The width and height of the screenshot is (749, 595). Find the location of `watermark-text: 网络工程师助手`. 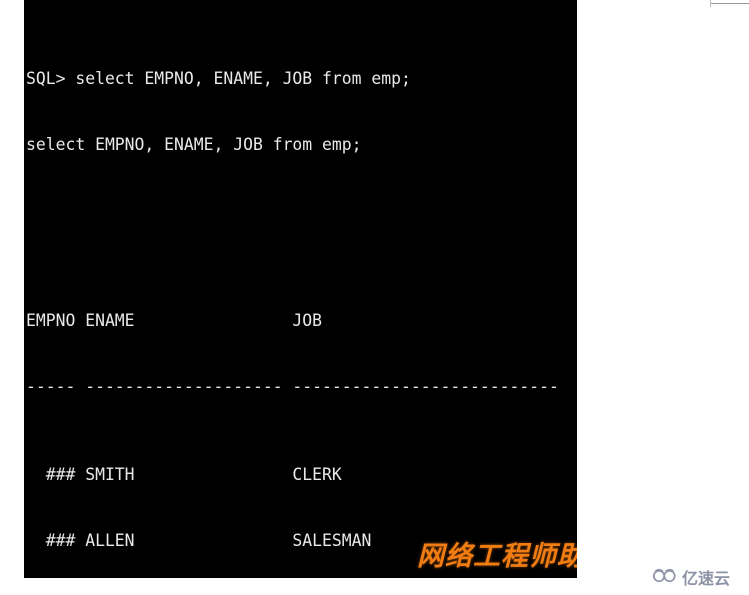

watermark-text: 网络工程师助手 is located at coordinates (497, 556).